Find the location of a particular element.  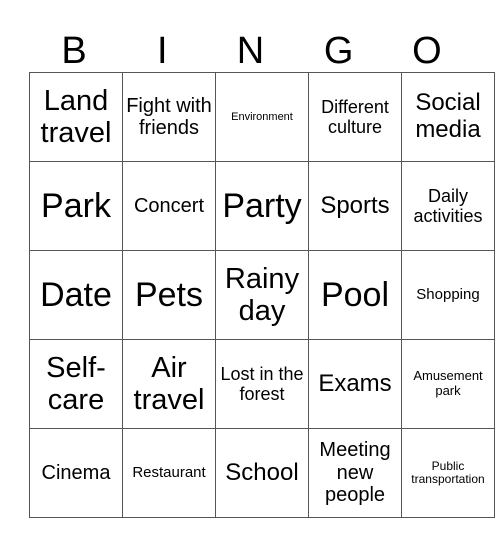

bingo-cell: Meeting new people is located at coordinates (355, 473).